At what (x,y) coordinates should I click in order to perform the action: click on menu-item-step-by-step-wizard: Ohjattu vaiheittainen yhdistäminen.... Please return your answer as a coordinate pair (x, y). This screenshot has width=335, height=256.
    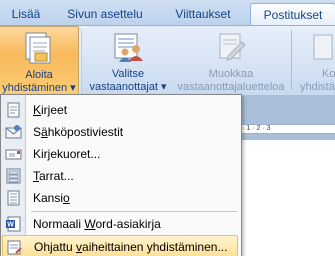
    Looking at the image, I should click on (120, 245).